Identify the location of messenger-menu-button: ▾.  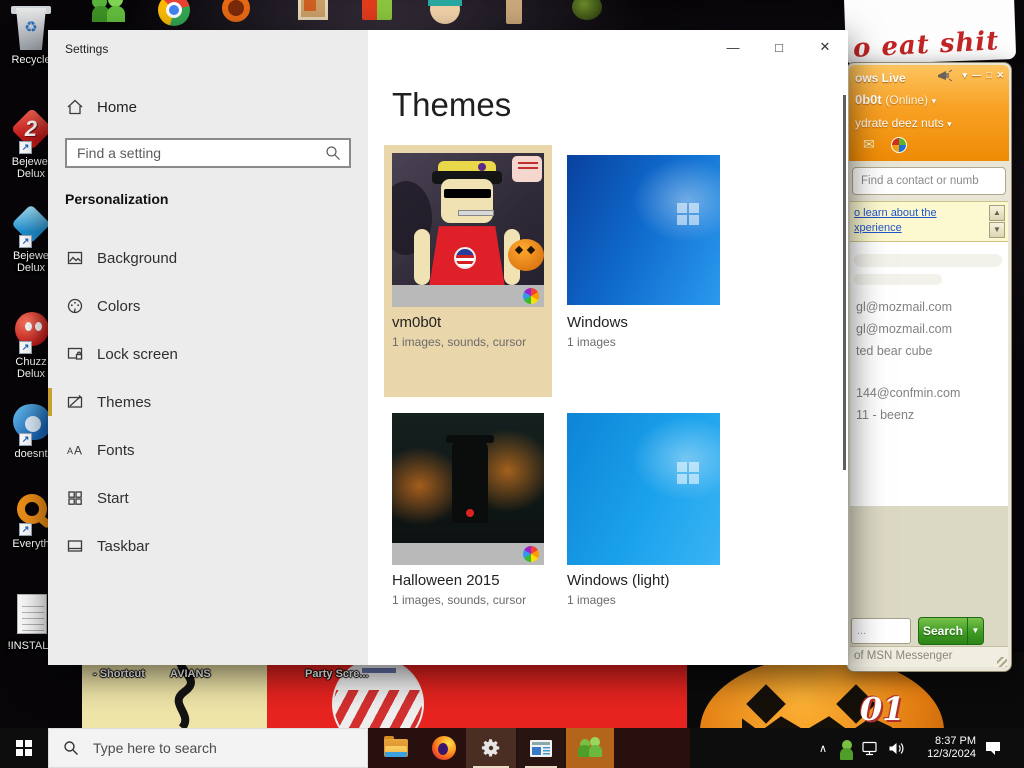
(964, 75).